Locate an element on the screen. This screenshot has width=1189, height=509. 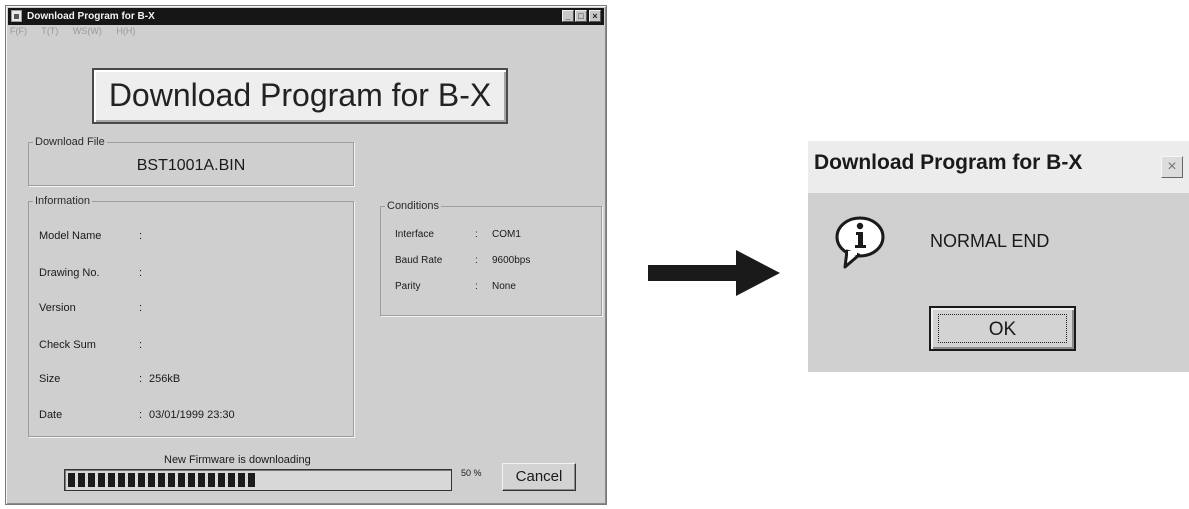
cond-label: Parity is located at coordinates (408, 286).